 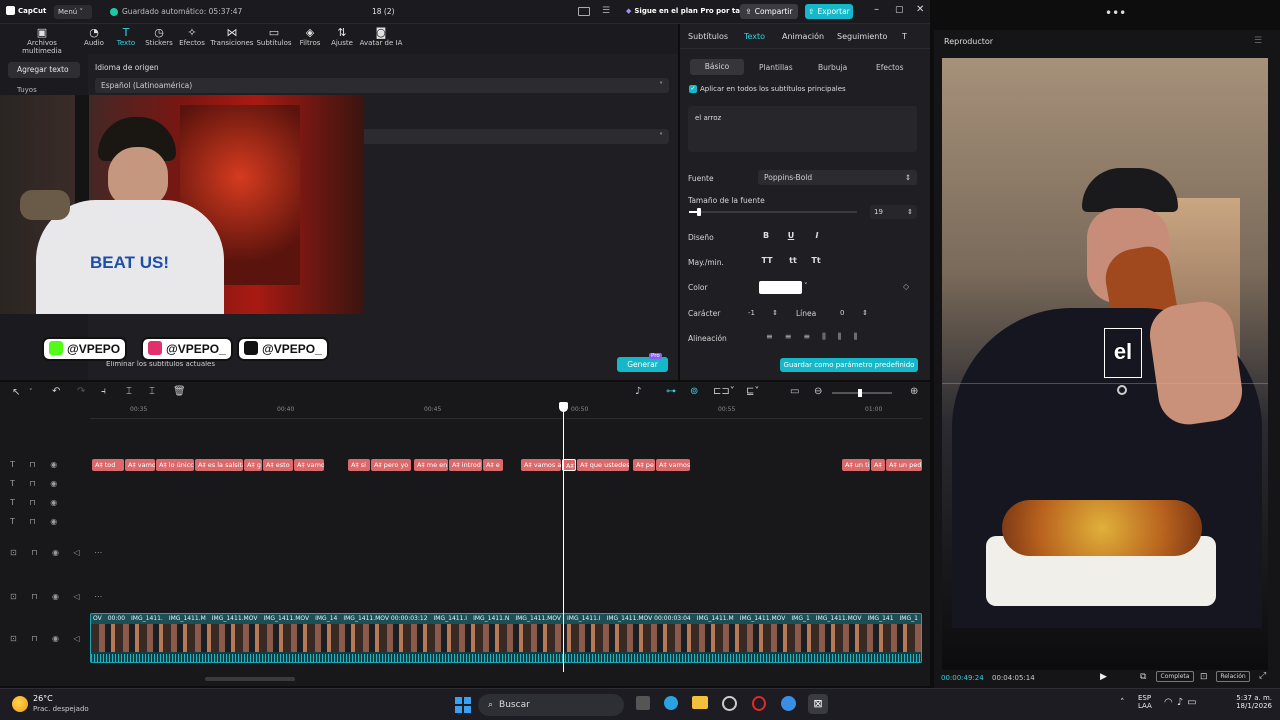 What do you see at coordinates (708, 36) in the screenshot?
I see `tab-subtitles: Subtítulos` at bounding box center [708, 36].